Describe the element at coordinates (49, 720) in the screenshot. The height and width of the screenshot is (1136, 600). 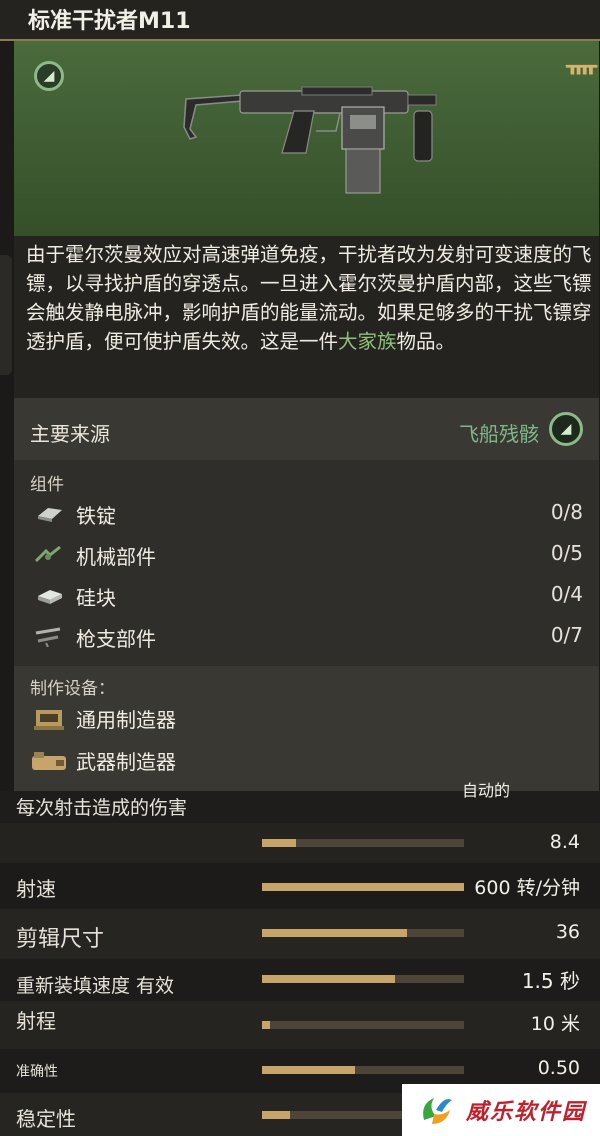
I see `fabricator-icon` at that location.